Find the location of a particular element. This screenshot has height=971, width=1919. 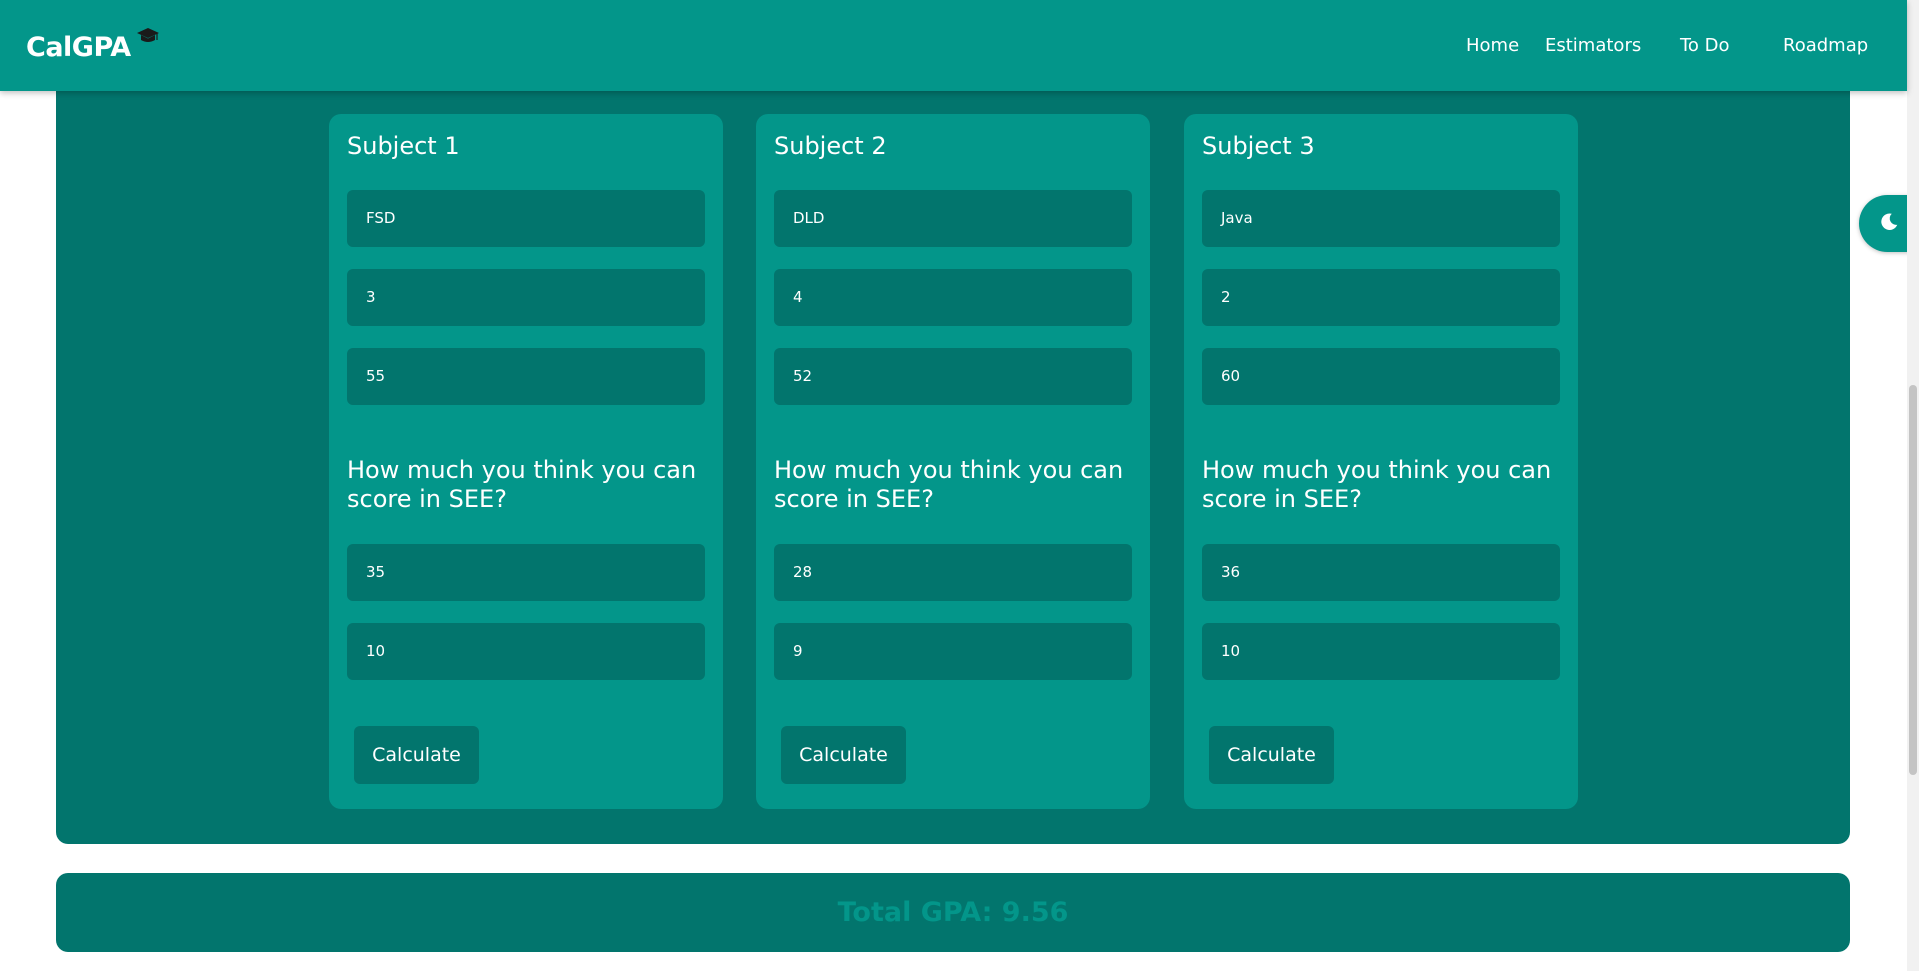

subject-title: Subject 3 is located at coordinates (1258, 146).